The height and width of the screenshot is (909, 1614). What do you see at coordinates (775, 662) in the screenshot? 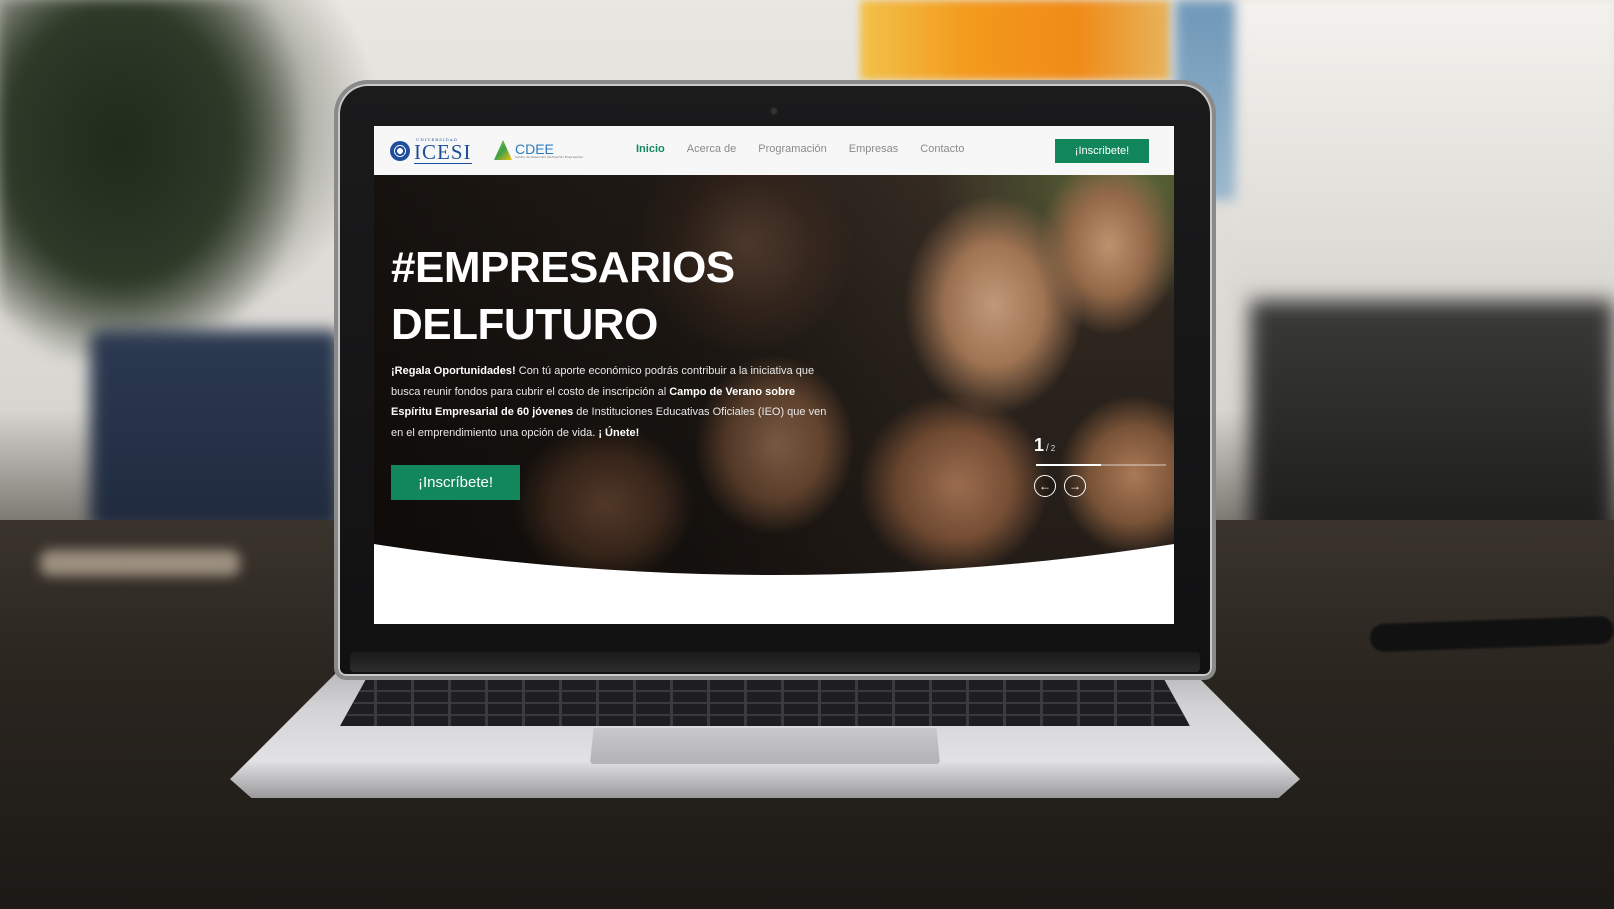
I see `laptop-hinge` at bounding box center [775, 662].